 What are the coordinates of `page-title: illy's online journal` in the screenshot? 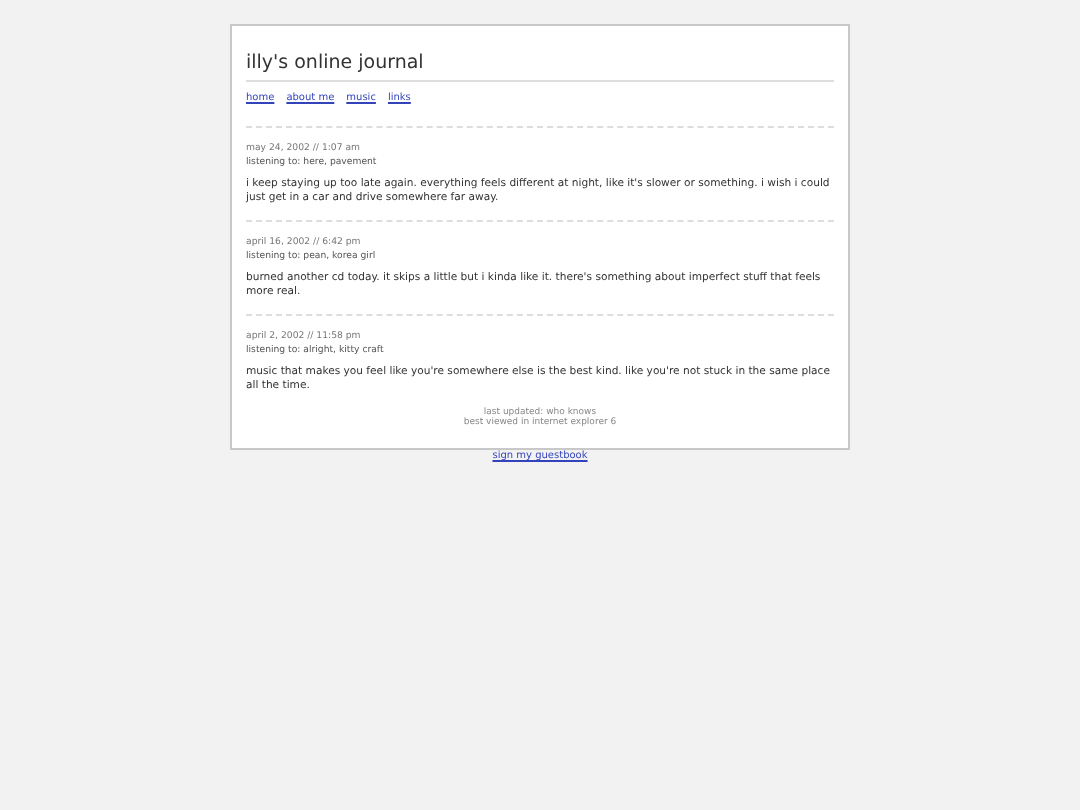 It's located at (540, 67).